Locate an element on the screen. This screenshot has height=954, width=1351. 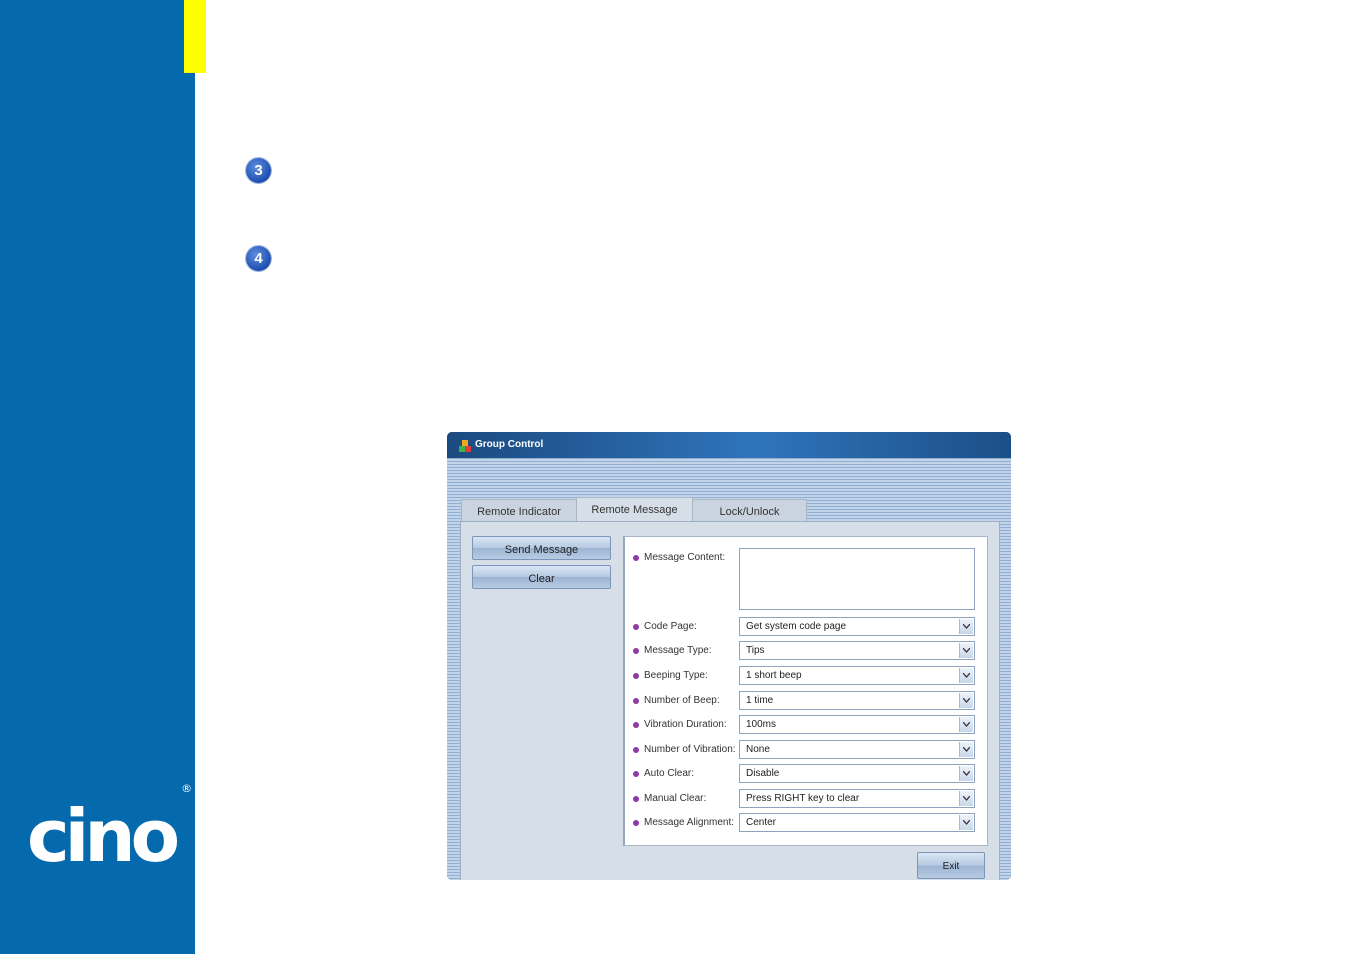
beeping-type-select: 1 short beep is located at coordinates (857, 675).